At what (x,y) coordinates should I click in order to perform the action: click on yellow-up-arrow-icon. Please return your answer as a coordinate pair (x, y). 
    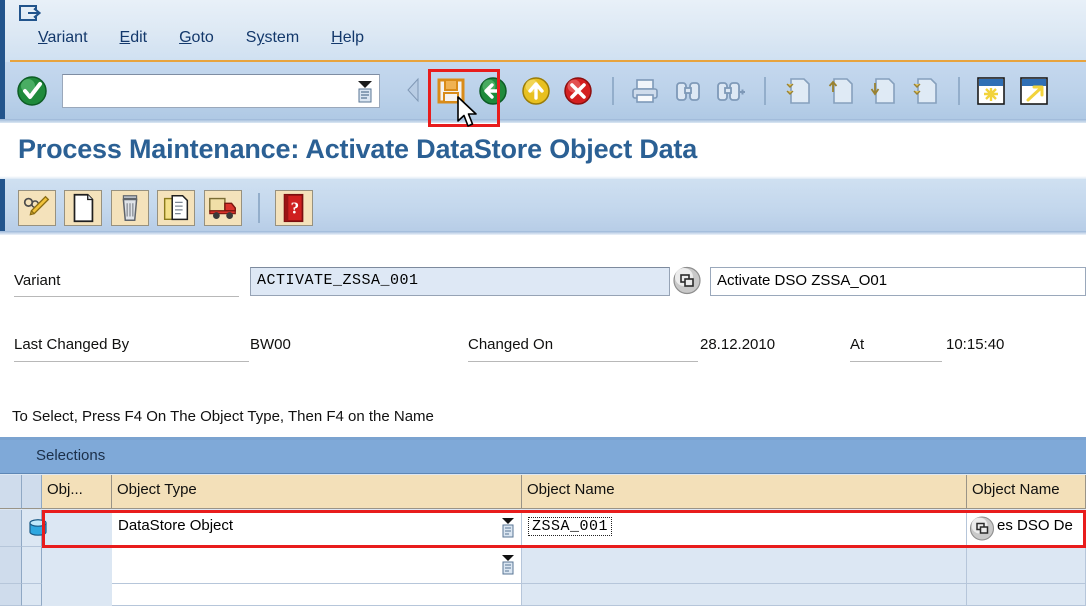
    Looking at the image, I should click on (536, 91).